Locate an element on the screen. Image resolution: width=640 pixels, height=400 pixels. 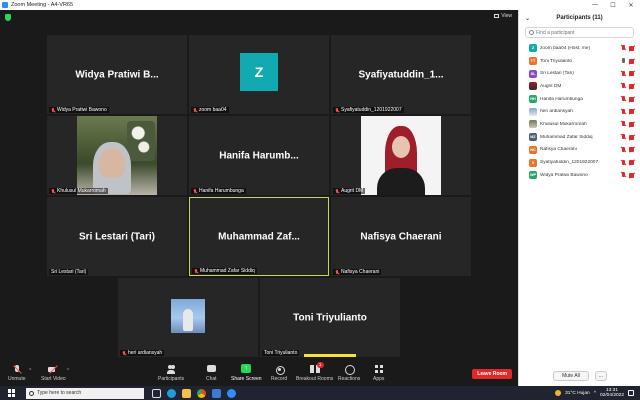
participant-label: Syafiyatuddin_1201922007 is located at coordinates (368, 110).